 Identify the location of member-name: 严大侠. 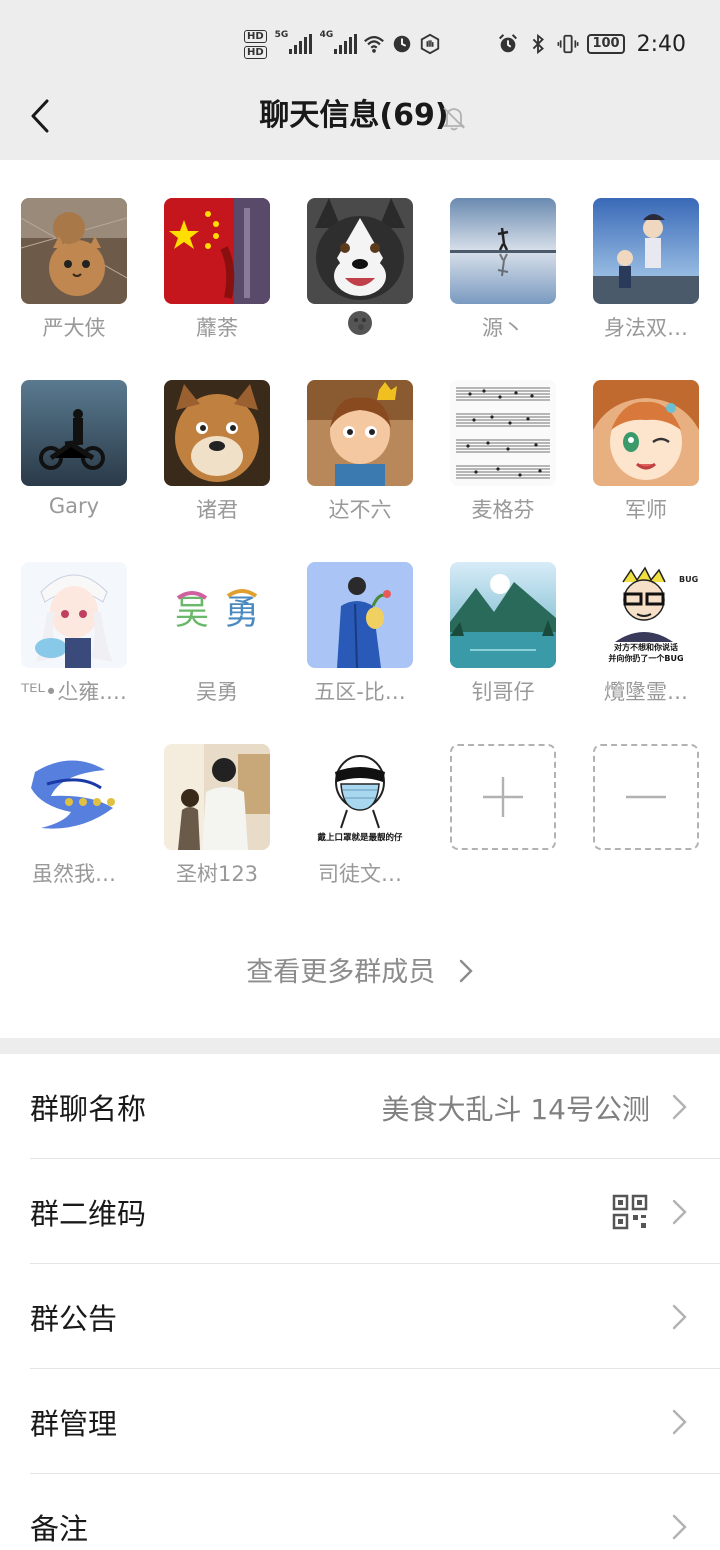
(74, 328).